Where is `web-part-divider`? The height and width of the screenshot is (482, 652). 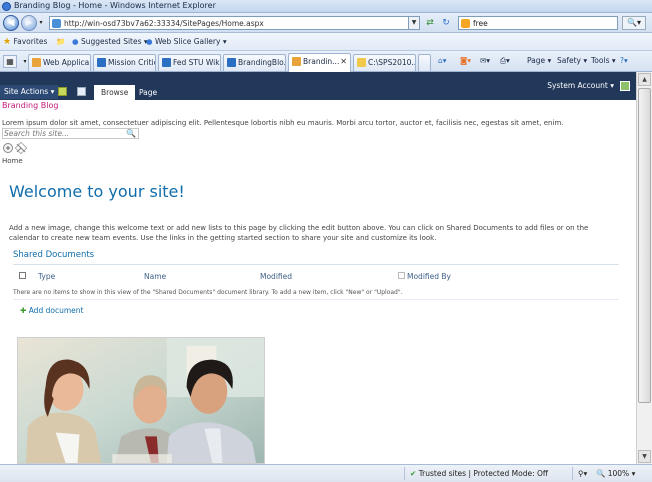
web-part-divider is located at coordinates (316, 264).